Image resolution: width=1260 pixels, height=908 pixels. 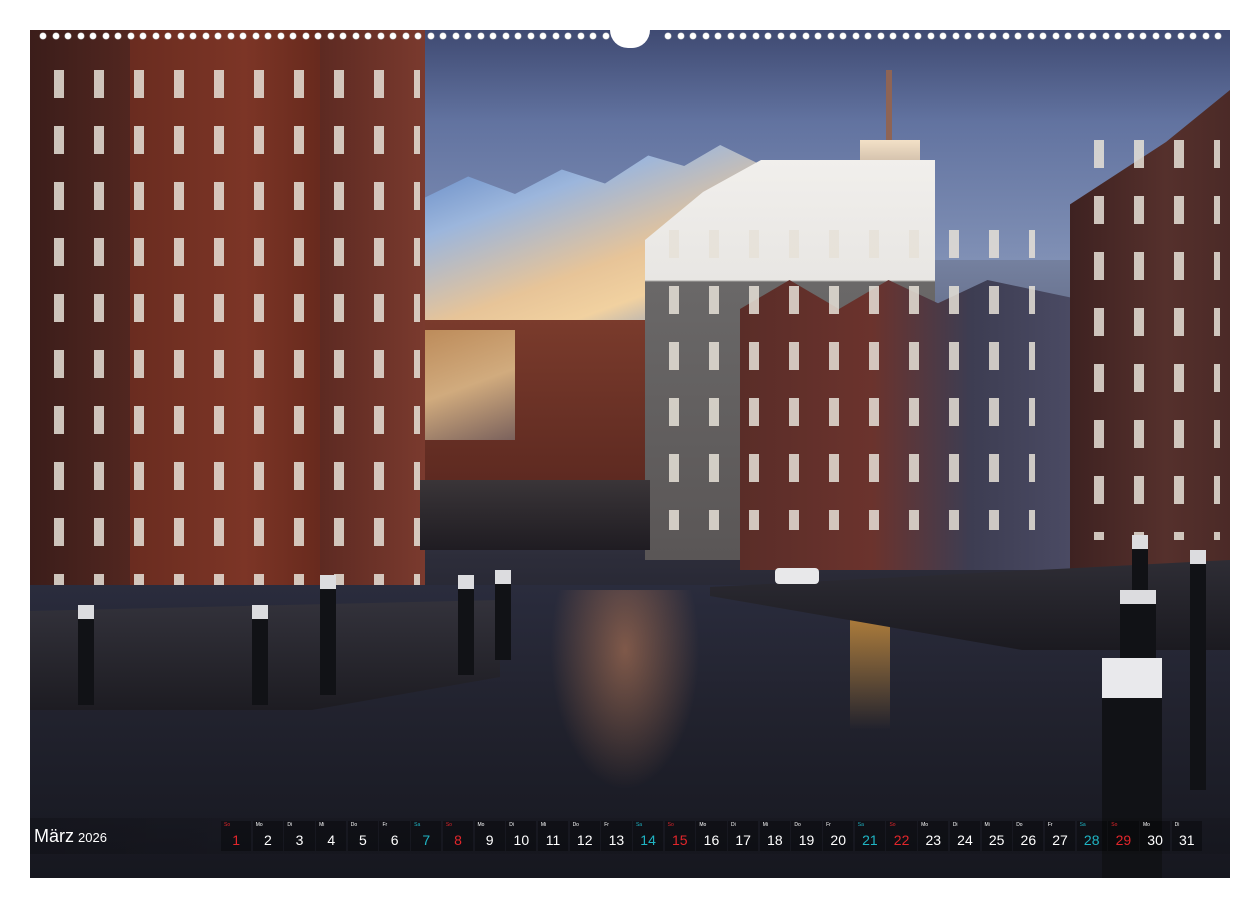 I want to click on weekday-label: So, so click(x=1114, y=825).